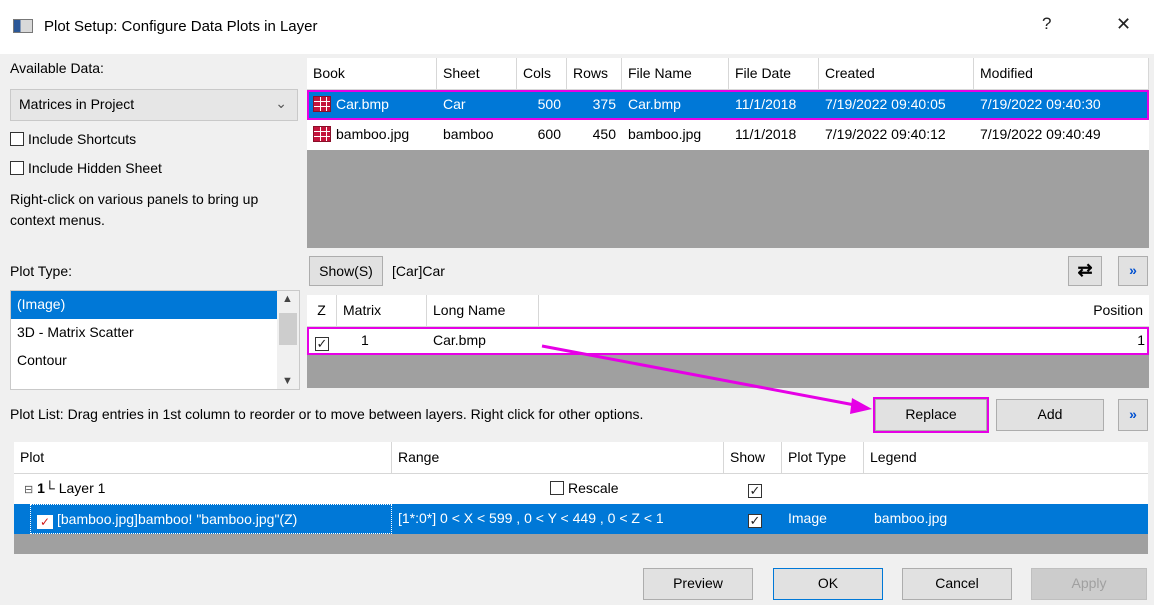 The image size is (1154, 605). Describe the element at coordinates (45, 522) in the screenshot. I see `image-plot-icon: ✓` at that location.